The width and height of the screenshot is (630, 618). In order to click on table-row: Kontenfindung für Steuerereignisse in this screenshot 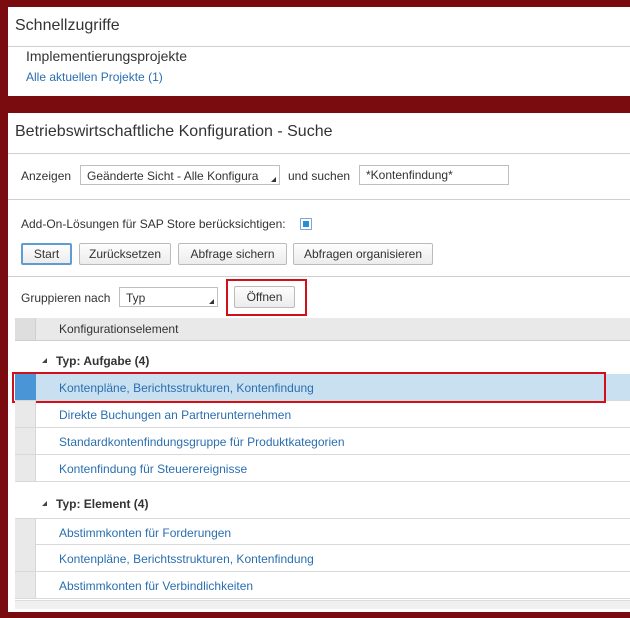, I will do `click(322, 468)`.